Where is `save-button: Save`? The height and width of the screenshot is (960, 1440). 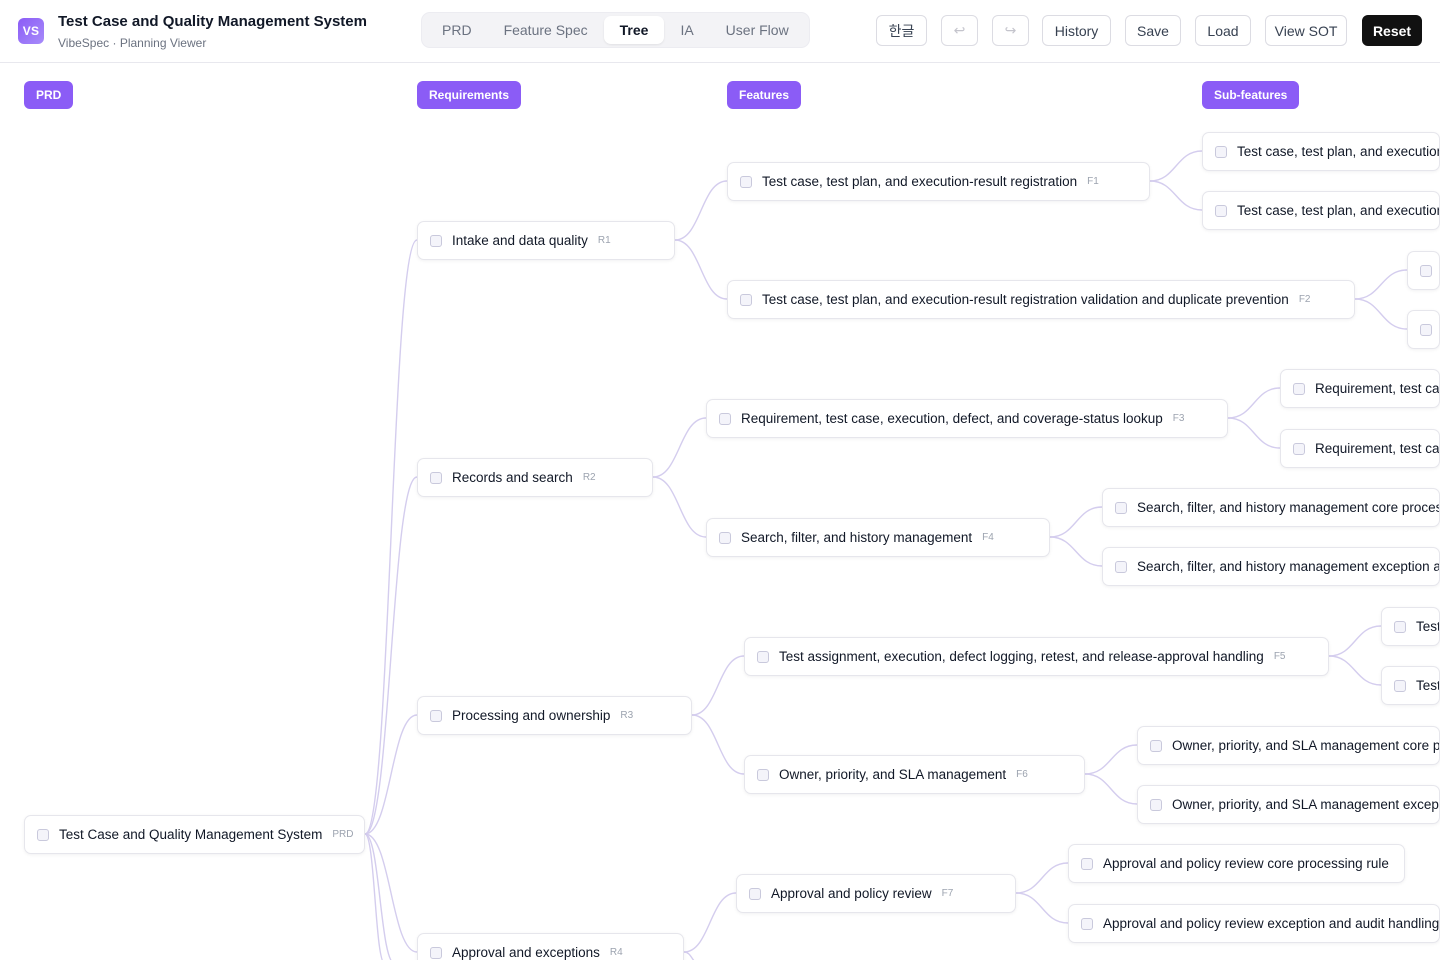 save-button: Save is located at coordinates (1153, 30).